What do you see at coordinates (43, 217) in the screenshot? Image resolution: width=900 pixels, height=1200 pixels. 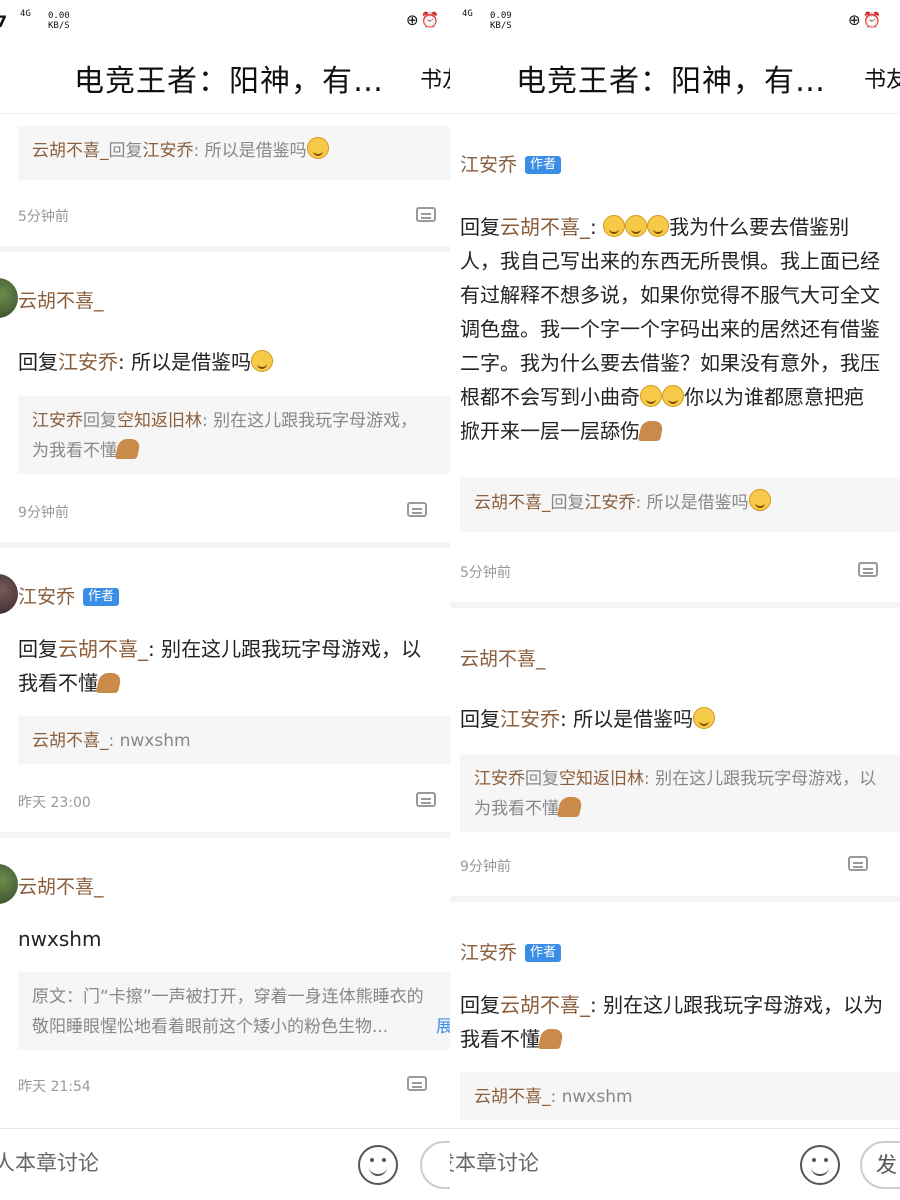 I see `comment-time: 5分钟前` at bounding box center [43, 217].